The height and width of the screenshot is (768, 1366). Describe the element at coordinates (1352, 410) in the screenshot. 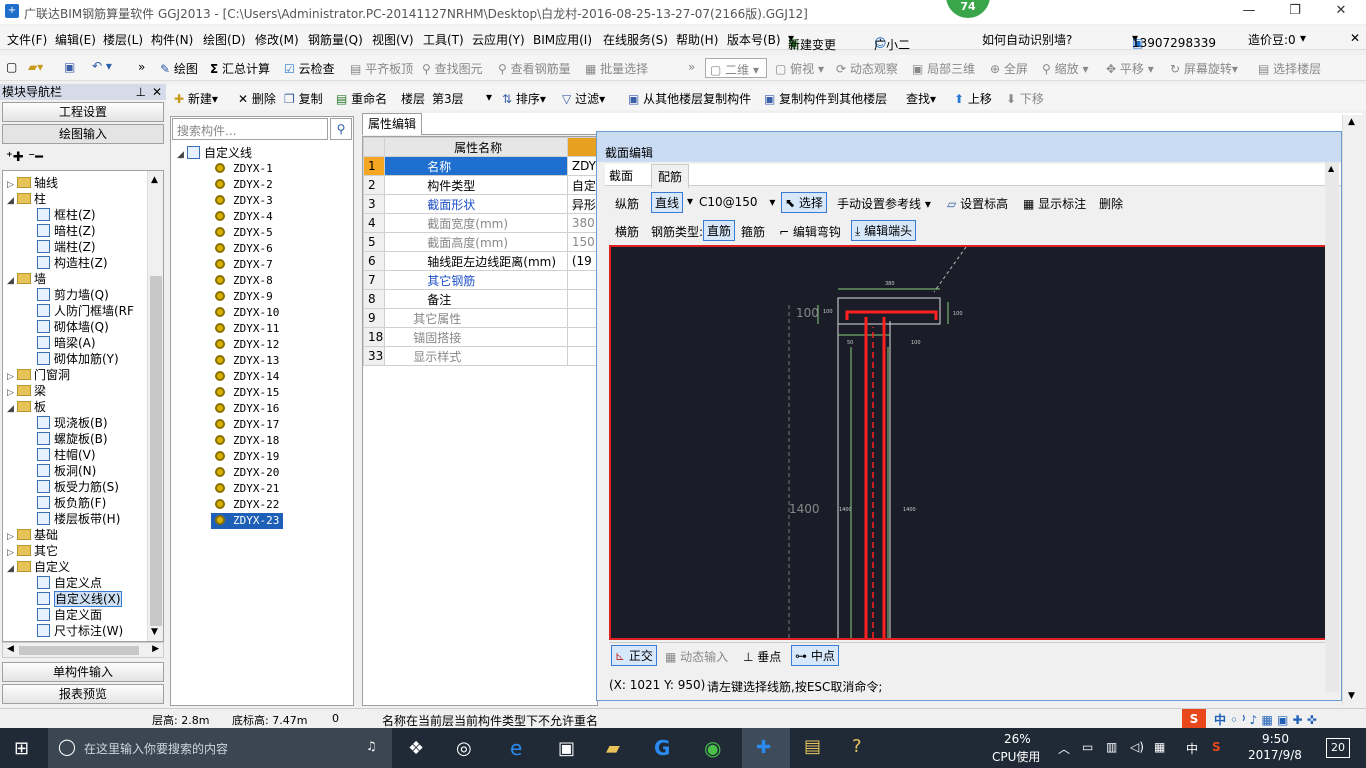

I see `main-scrollbar: ▲ ▼` at that location.